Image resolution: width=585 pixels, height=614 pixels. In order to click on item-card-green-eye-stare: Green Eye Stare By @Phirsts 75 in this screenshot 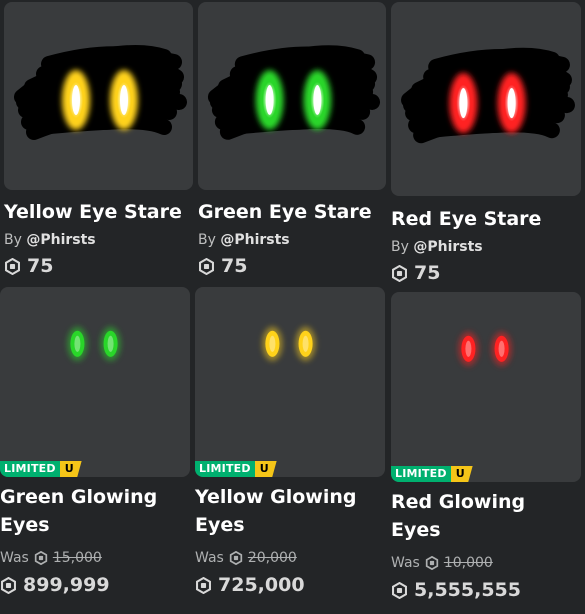, I will do `click(292, 143)`.